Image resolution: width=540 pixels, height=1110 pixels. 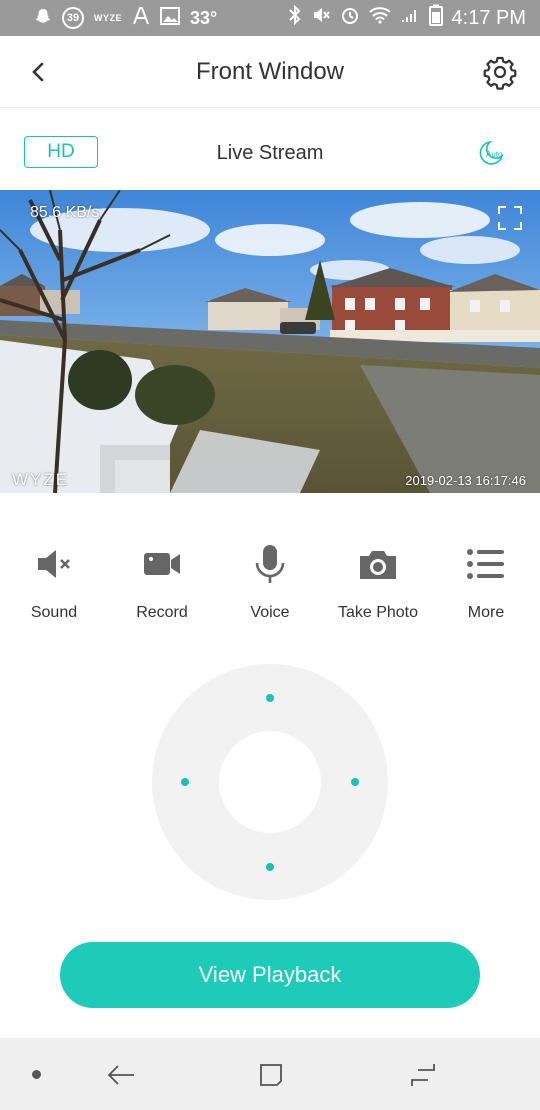 I want to click on system-nav-bar, so click(x=270, y=1074).